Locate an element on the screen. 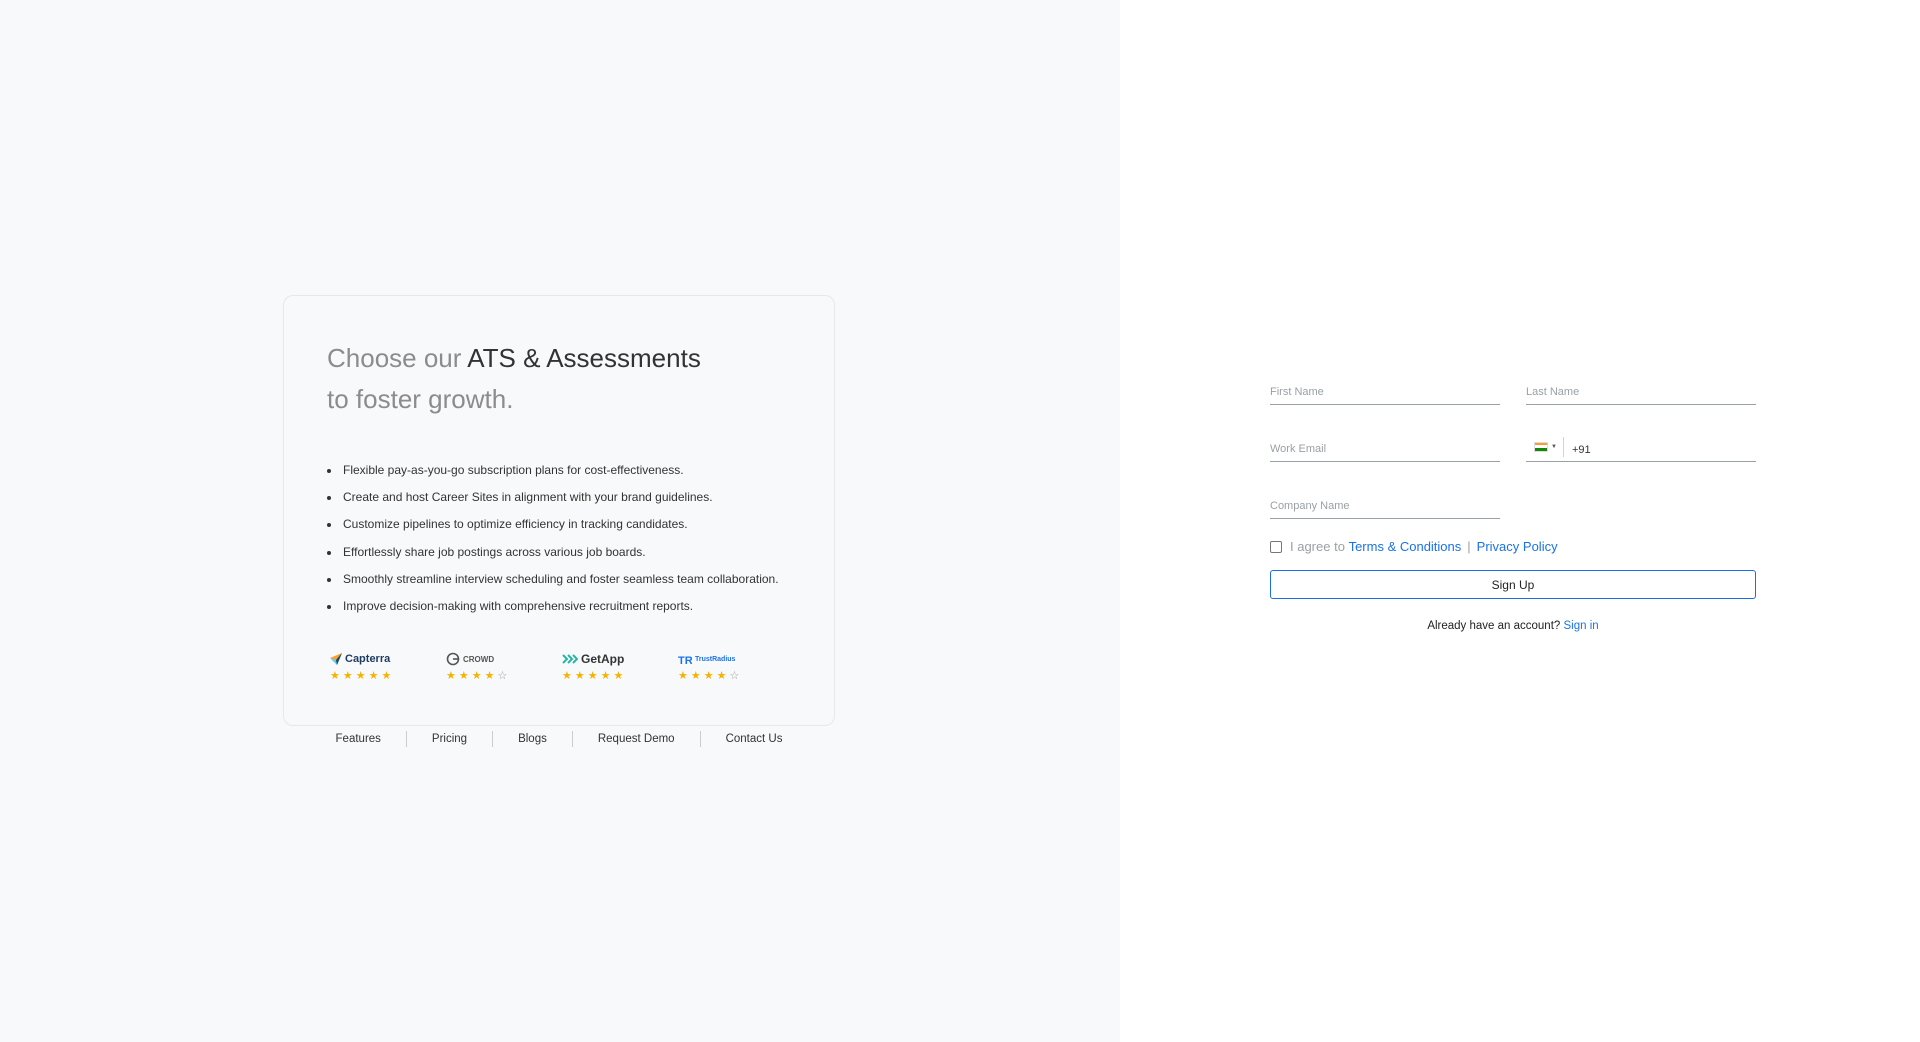  work-email-field is located at coordinates (1385, 447).